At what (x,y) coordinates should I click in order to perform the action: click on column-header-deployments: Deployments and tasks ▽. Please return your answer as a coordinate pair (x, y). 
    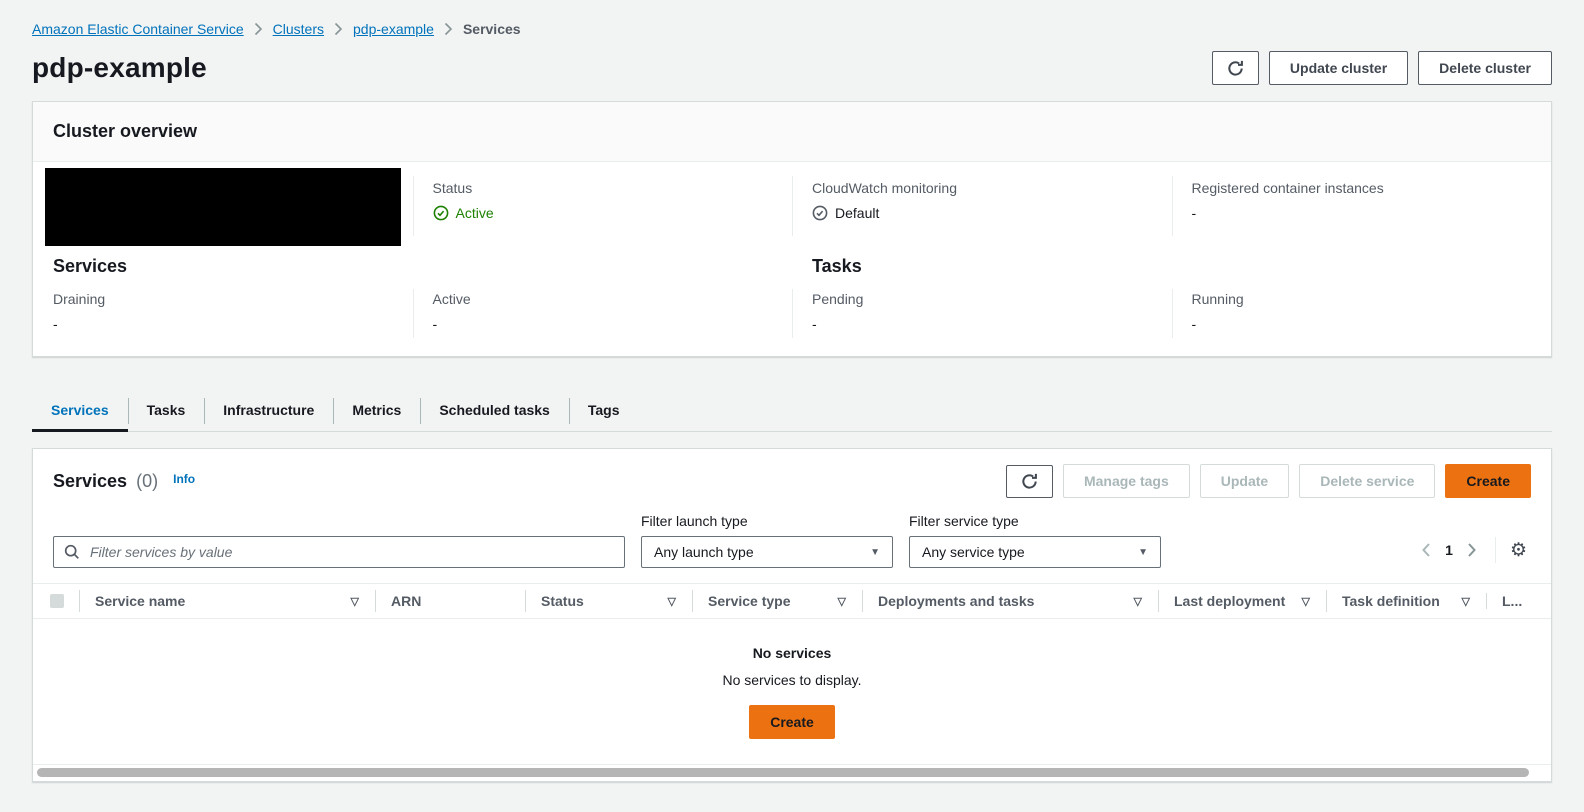
    Looking at the image, I should click on (1010, 601).